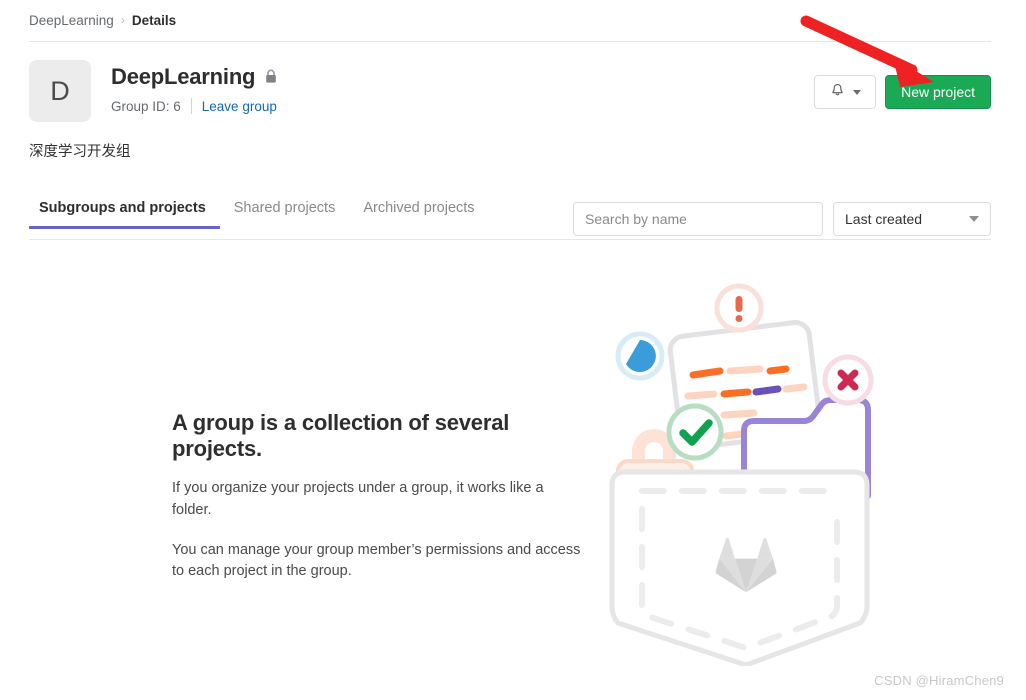 The image size is (1026, 700). I want to click on header-actions: New project, so click(902, 92).